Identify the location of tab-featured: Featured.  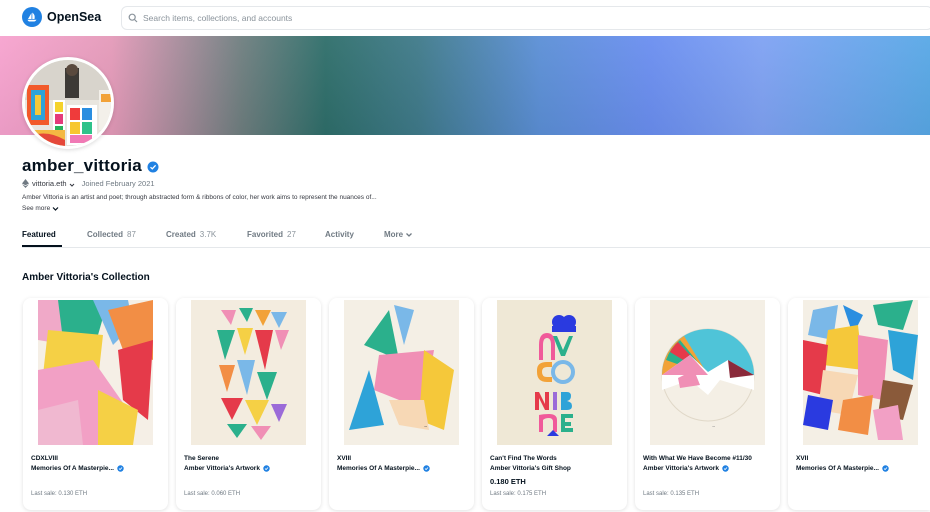
(39, 234).